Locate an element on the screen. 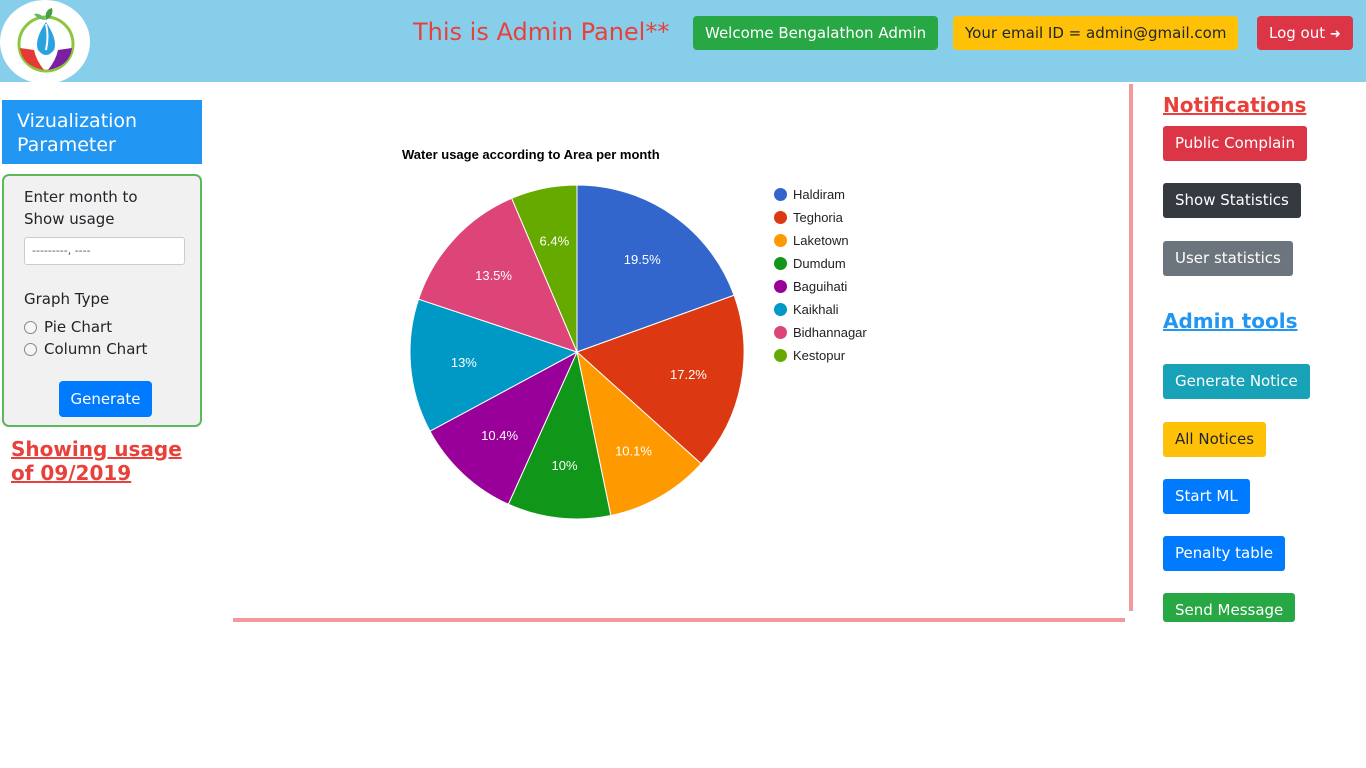 This screenshot has width=1366, height=768. welcome-button: Welcome Bengalathon Admin is located at coordinates (816, 33).